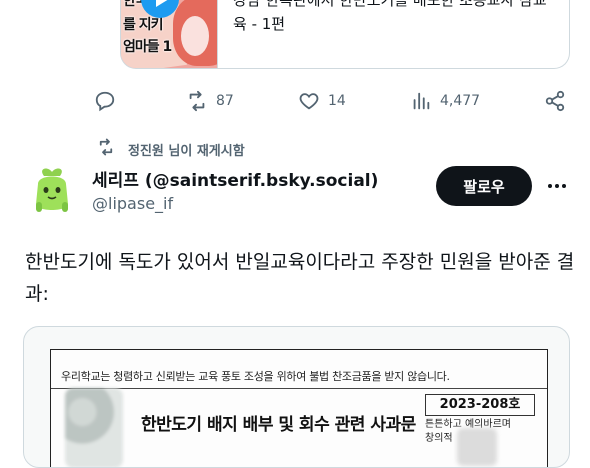 This screenshot has height=468, width=590. What do you see at coordinates (484, 186) in the screenshot?
I see `follow-button: 팔로우` at bounding box center [484, 186].